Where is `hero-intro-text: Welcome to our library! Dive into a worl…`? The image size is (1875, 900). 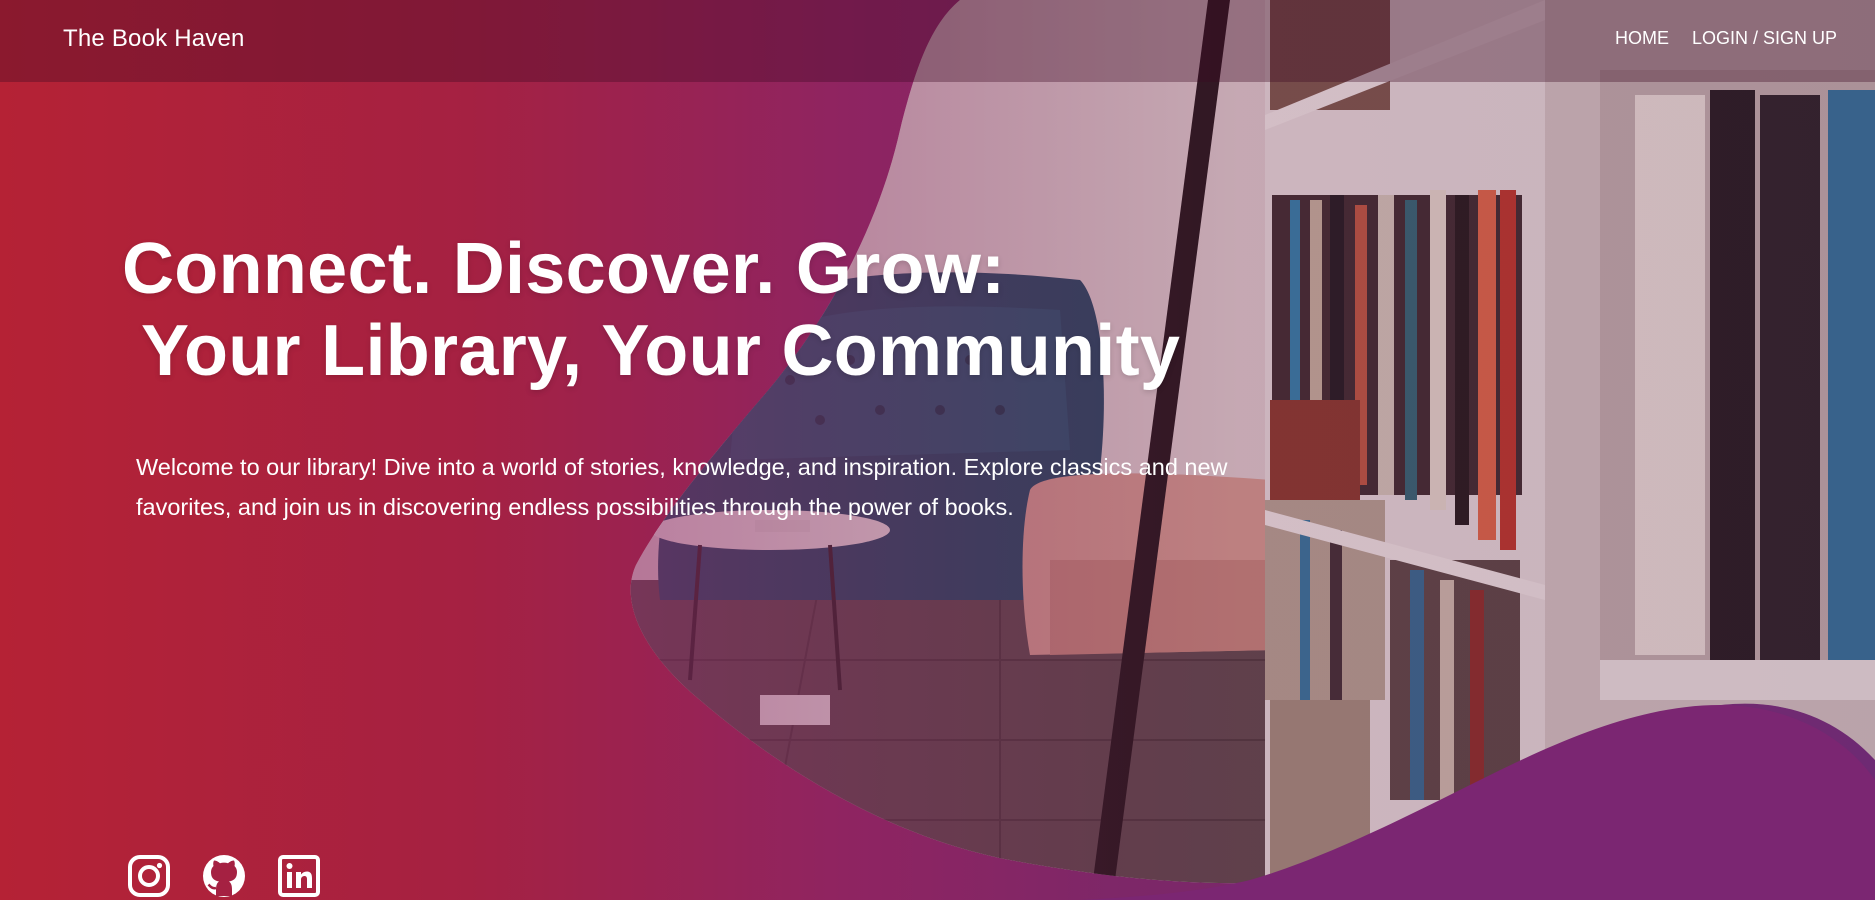 hero-intro-text: Welcome to our library! Dive into a worl… is located at coordinates (682, 487).